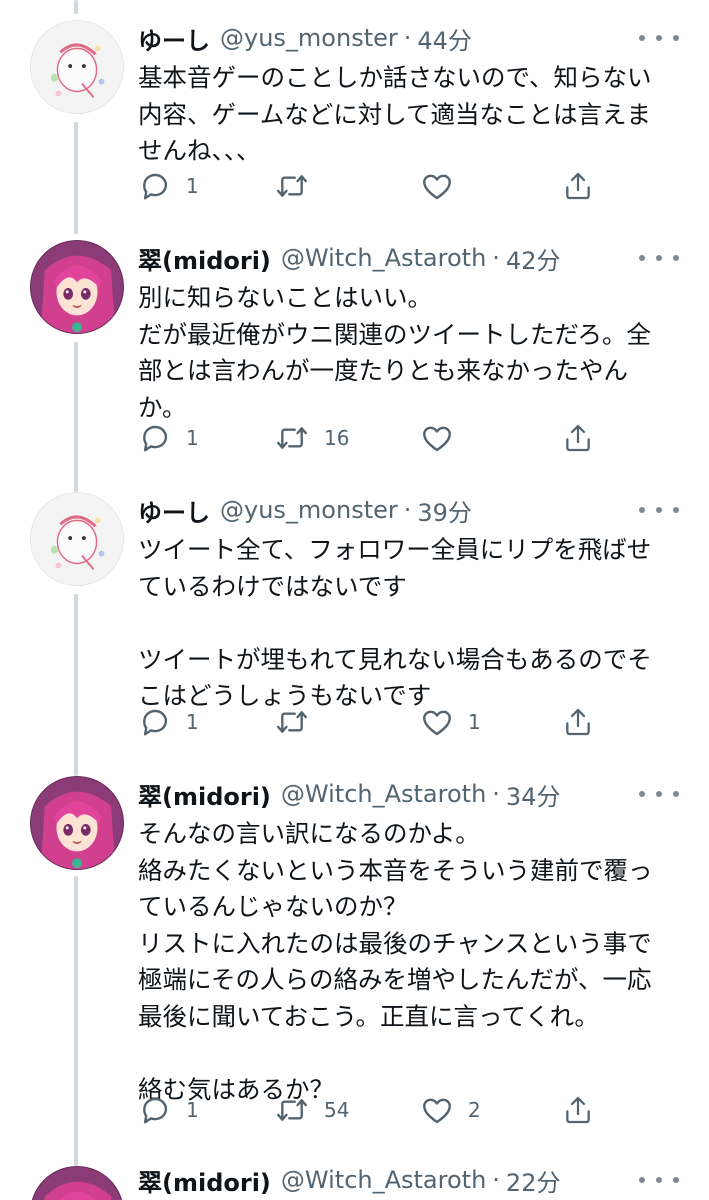 This screenshot has height=1200, width=709. Describe the element at coordinates (311, 1110) in the screenshot. I see `retweet-button: 54` at that location.